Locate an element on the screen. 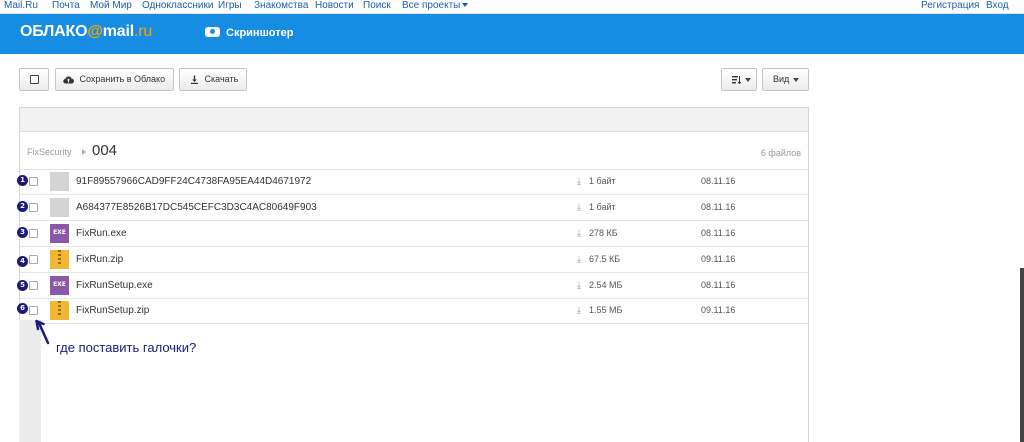 This screenshot has width=1024, height=442. logo-ru: .ru is located at coordinates (143, 31).